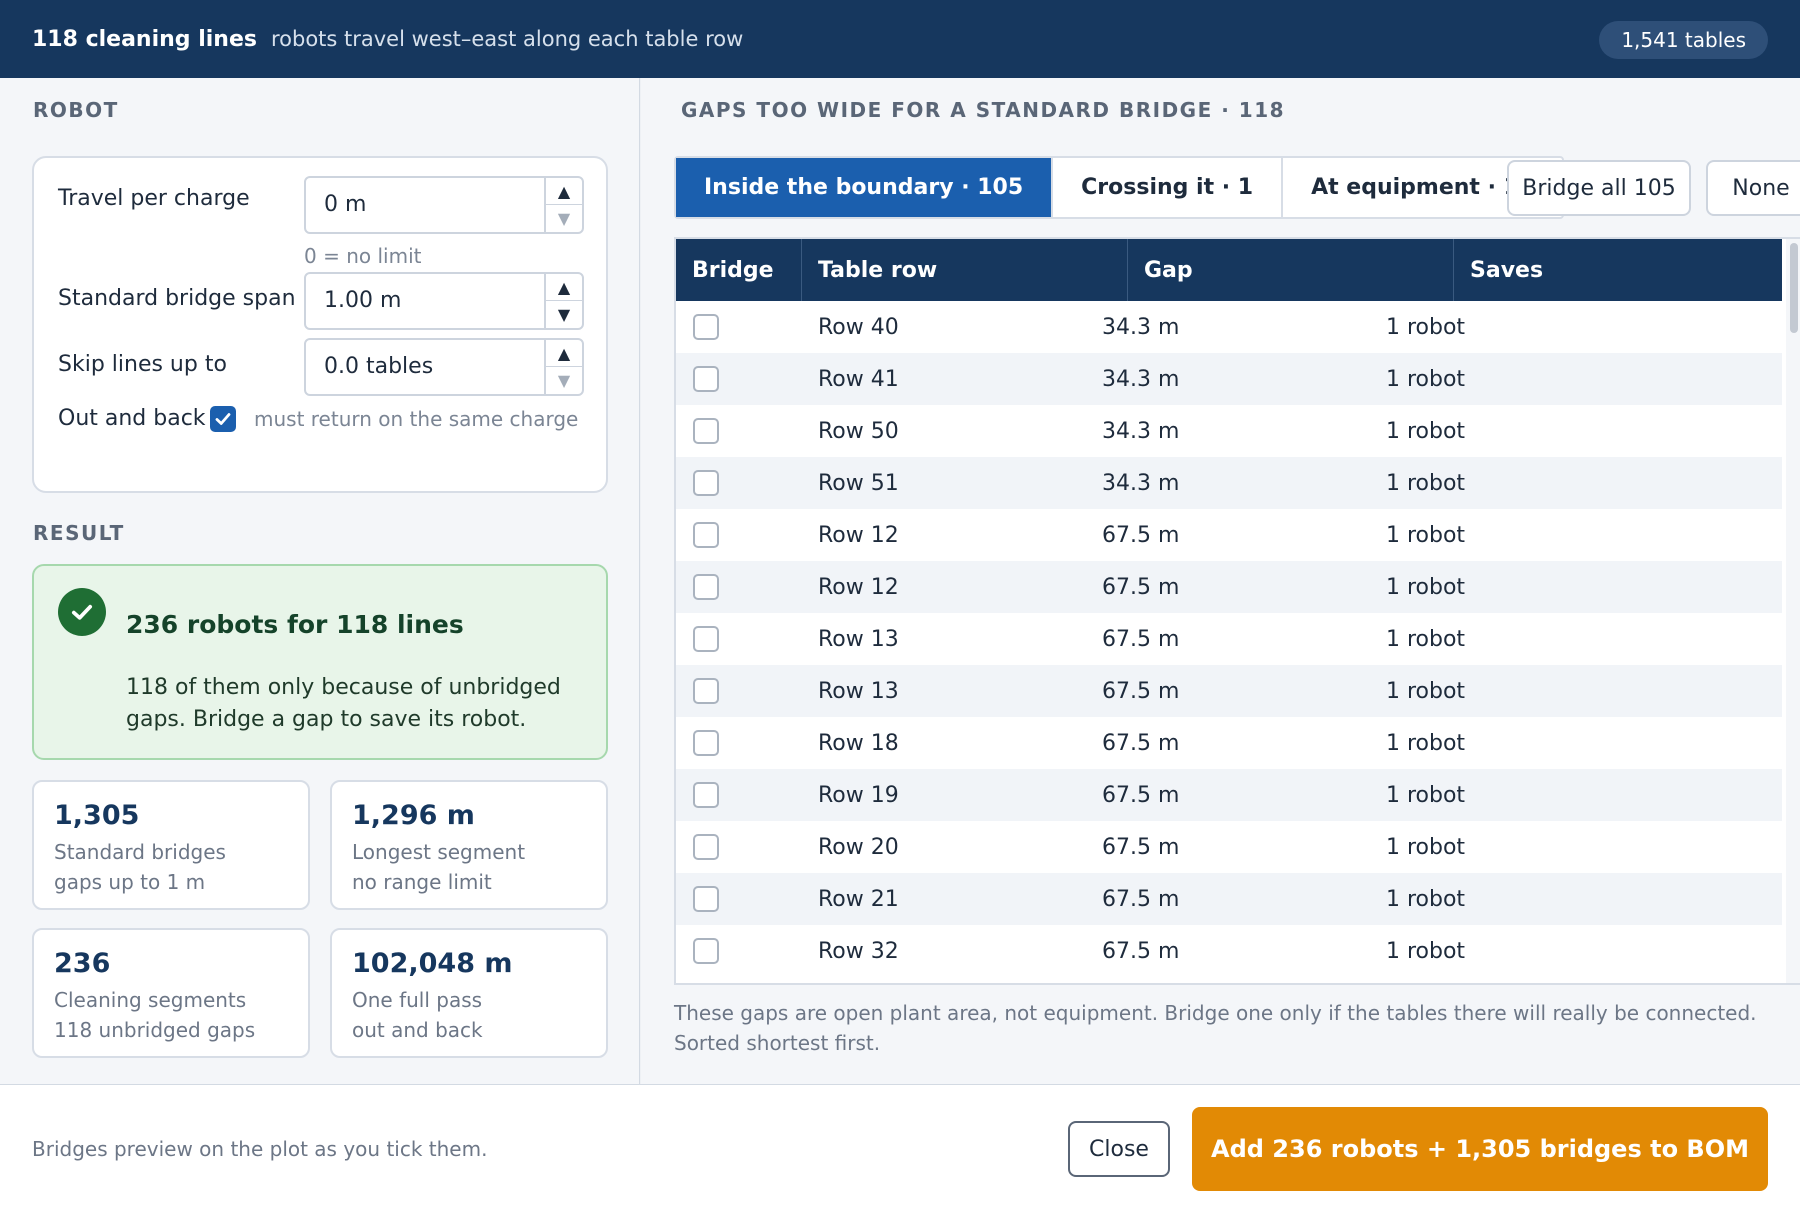 Image resolution: width=1800 pixels, height=1210 pixels. What do you see at coordinates (362, 300) in the screenshot?
I see `bridge-span-value: 1.00 m` at bounding box center [362, 300].